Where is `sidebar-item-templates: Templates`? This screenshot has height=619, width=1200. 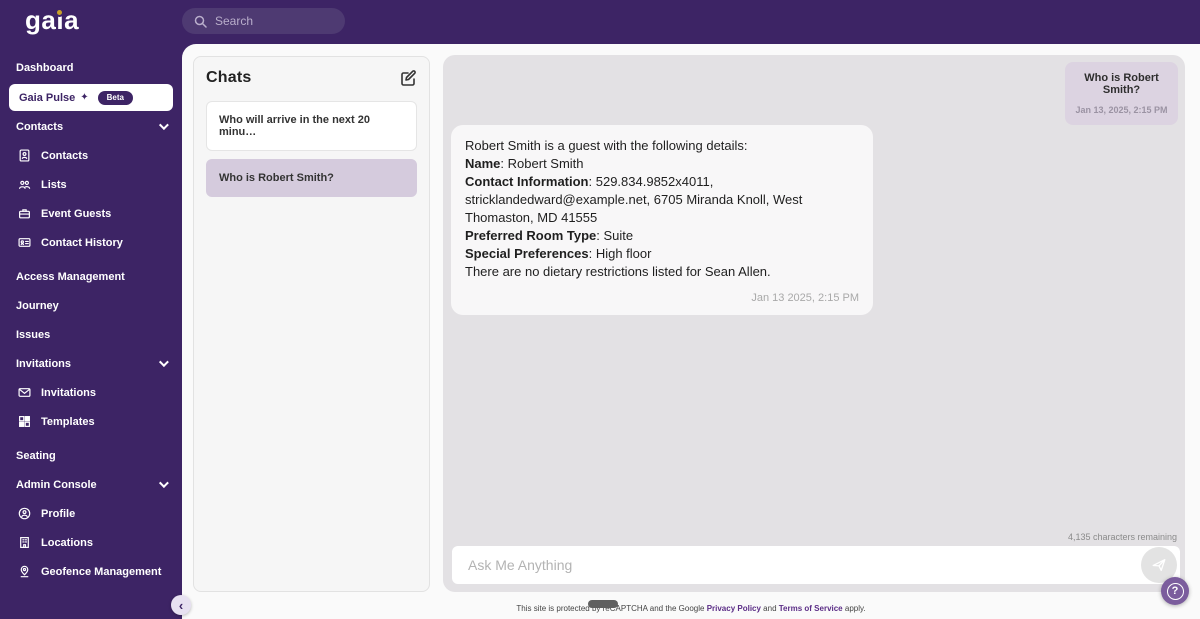 sidebar-item-templates: Templates is located at coordinates (91, 421).